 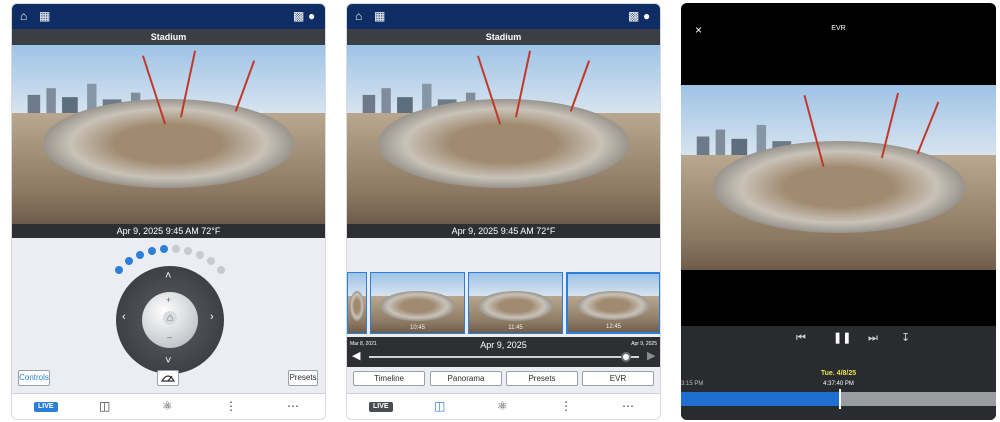 What do you see at coordinates (760, 399) in the screenshot?
I see `playback-progress-fill` at bounding box center [760, 399].